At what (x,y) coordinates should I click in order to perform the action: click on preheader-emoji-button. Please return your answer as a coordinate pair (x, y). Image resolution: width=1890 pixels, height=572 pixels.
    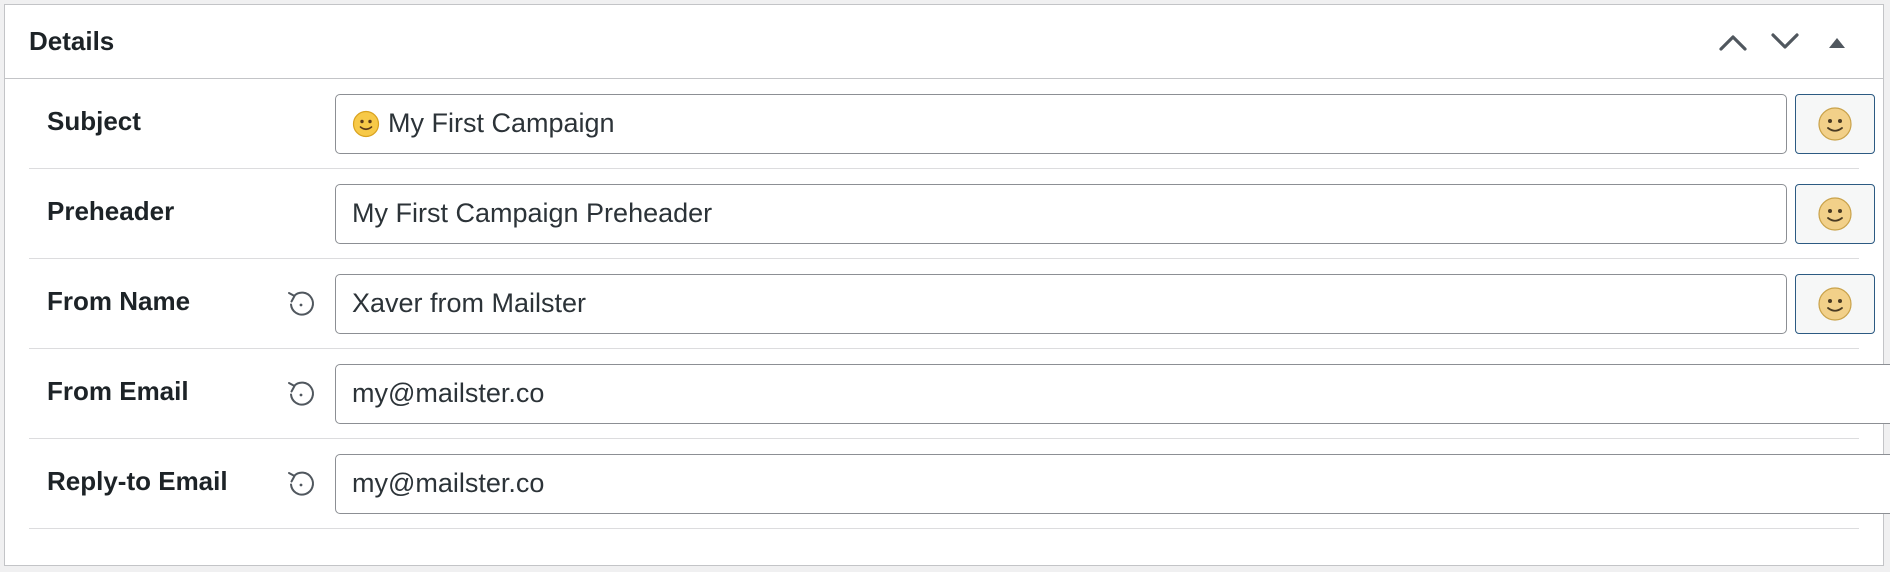
    Looking at the image, I should click on (1835, 213).